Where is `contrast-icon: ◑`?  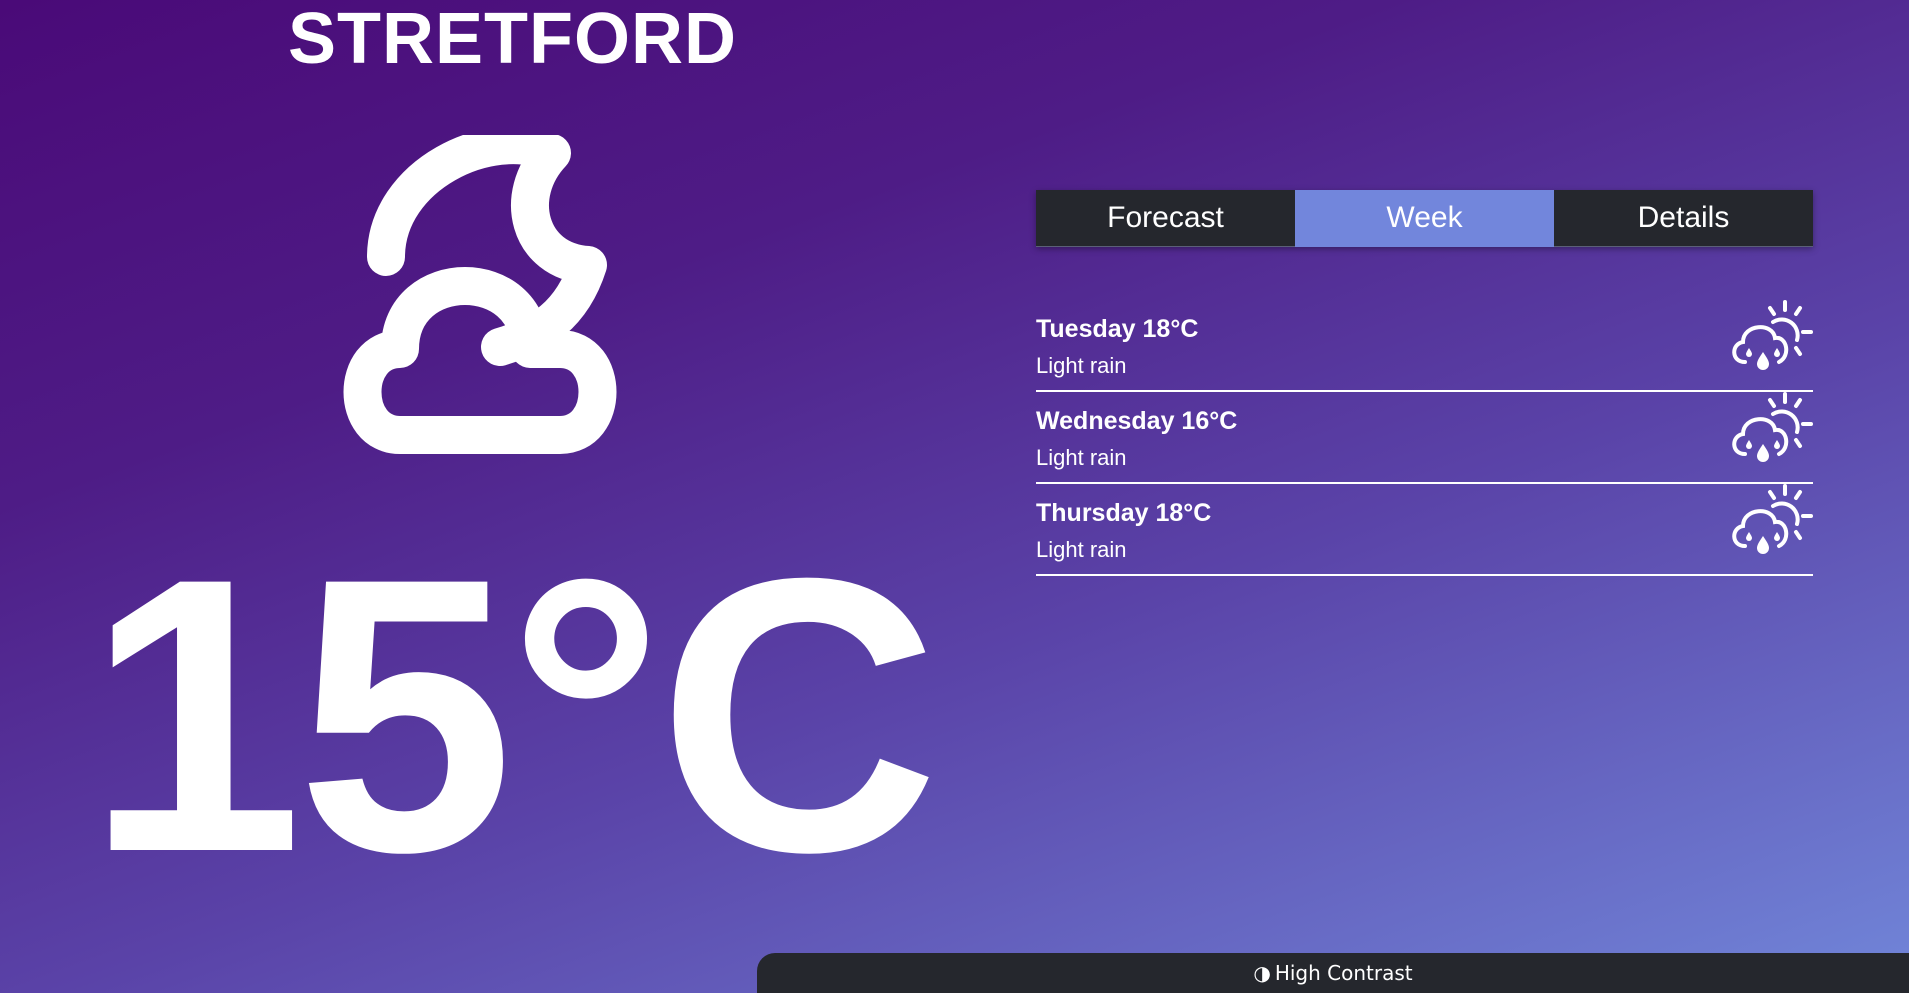
contrast-icon: ◑ is located at coordinates (1262, 973).